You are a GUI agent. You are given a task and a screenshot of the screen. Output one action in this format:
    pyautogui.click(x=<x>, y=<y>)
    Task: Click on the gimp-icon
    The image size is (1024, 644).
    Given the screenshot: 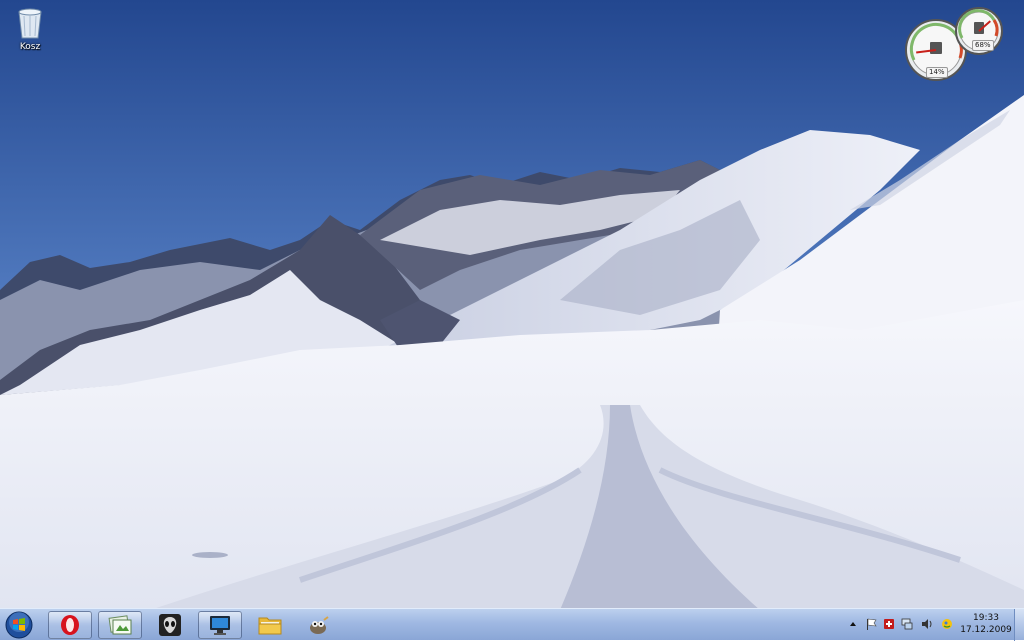 What is the action you would take?
    pyautogui.click(x=319, y=625)
    